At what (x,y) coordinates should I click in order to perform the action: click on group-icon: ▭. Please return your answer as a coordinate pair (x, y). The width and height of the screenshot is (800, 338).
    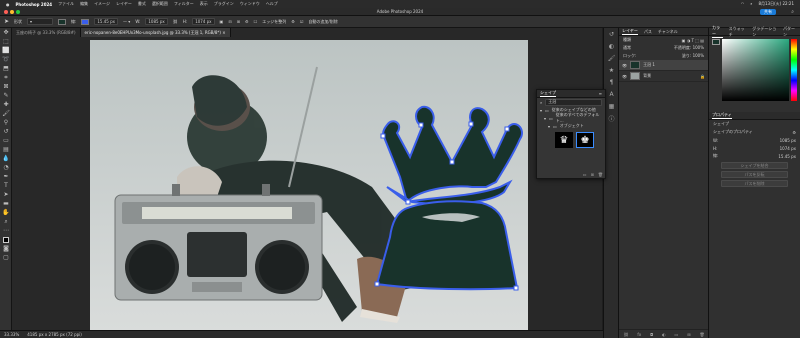
    Looking at the image, I should click on (677, 334).